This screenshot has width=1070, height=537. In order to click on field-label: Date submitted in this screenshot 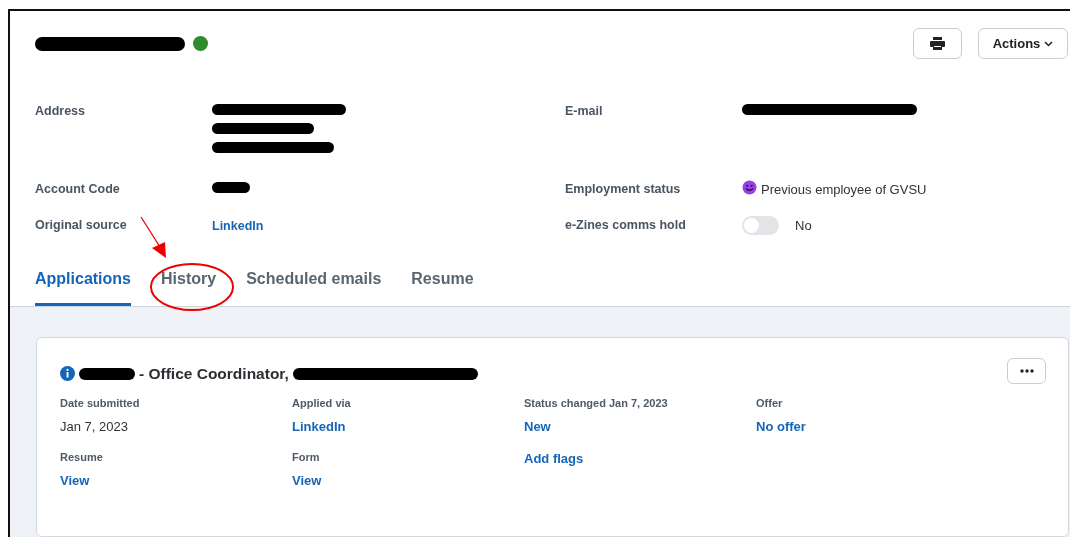, I will do `click(100, 404)`.